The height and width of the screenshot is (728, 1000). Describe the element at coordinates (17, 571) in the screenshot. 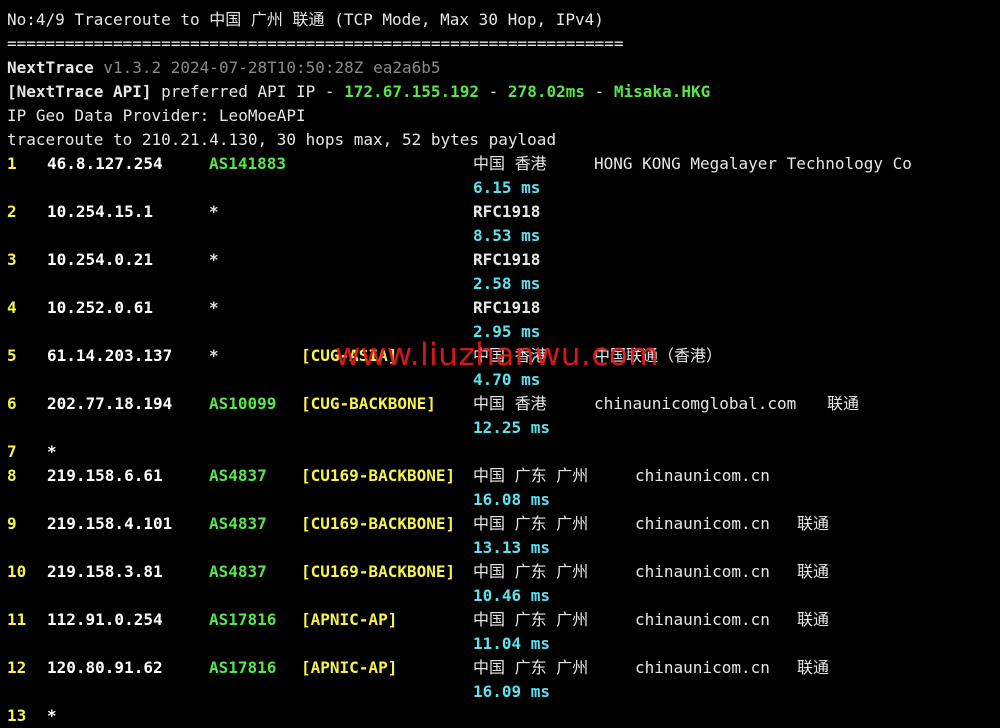

I see `hop-number: 10` at that location.